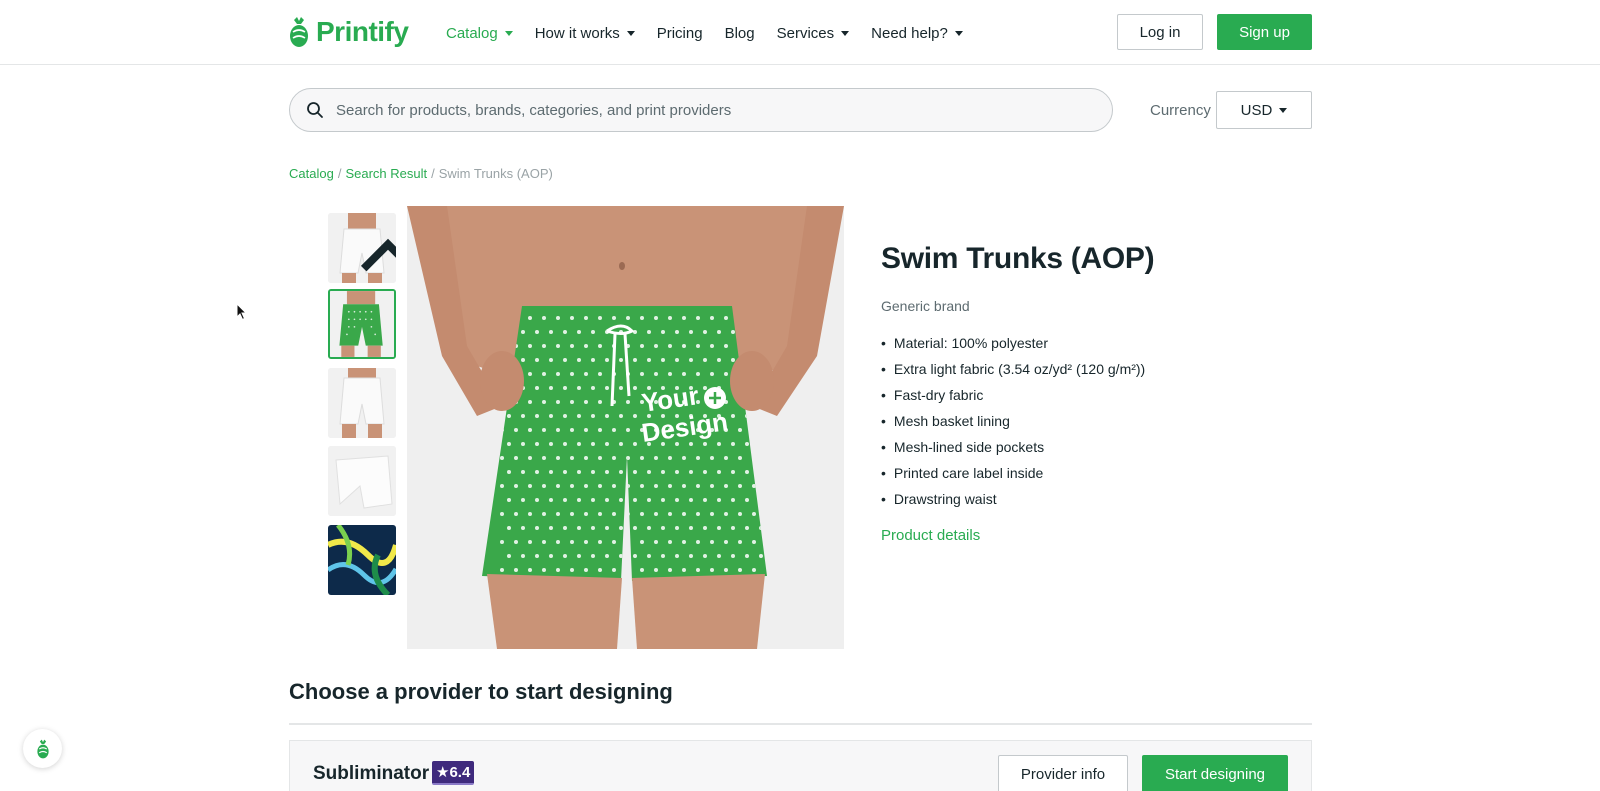 The image size is (1600, 791). Describe the element at coordinates (375, 251) in the screenshot. I see `chevron-up-icon` at that location.